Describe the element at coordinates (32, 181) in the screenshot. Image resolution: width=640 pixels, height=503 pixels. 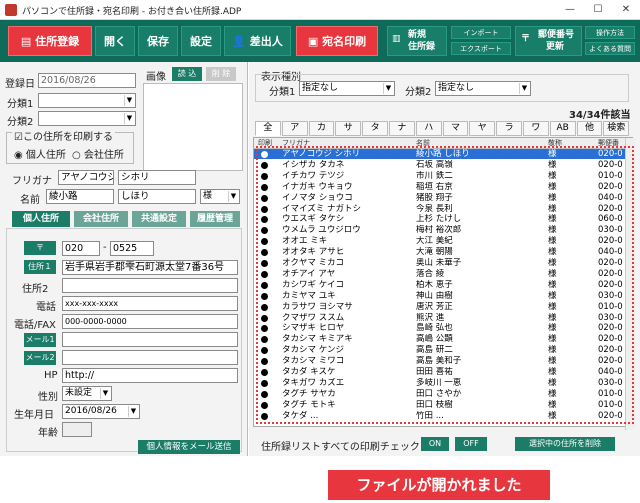
I see `furigana-label: フリガナ` at that location.